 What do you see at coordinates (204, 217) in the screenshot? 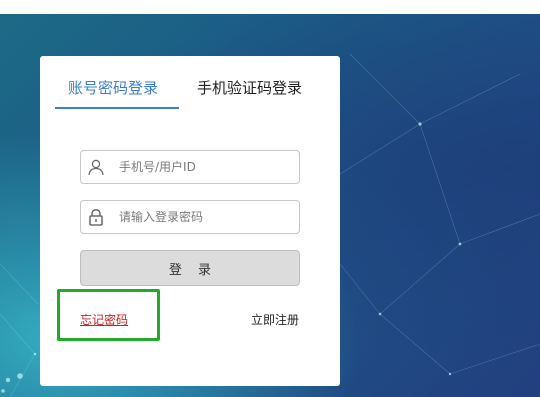
I see `password-input` at bounding box center [204, 217].